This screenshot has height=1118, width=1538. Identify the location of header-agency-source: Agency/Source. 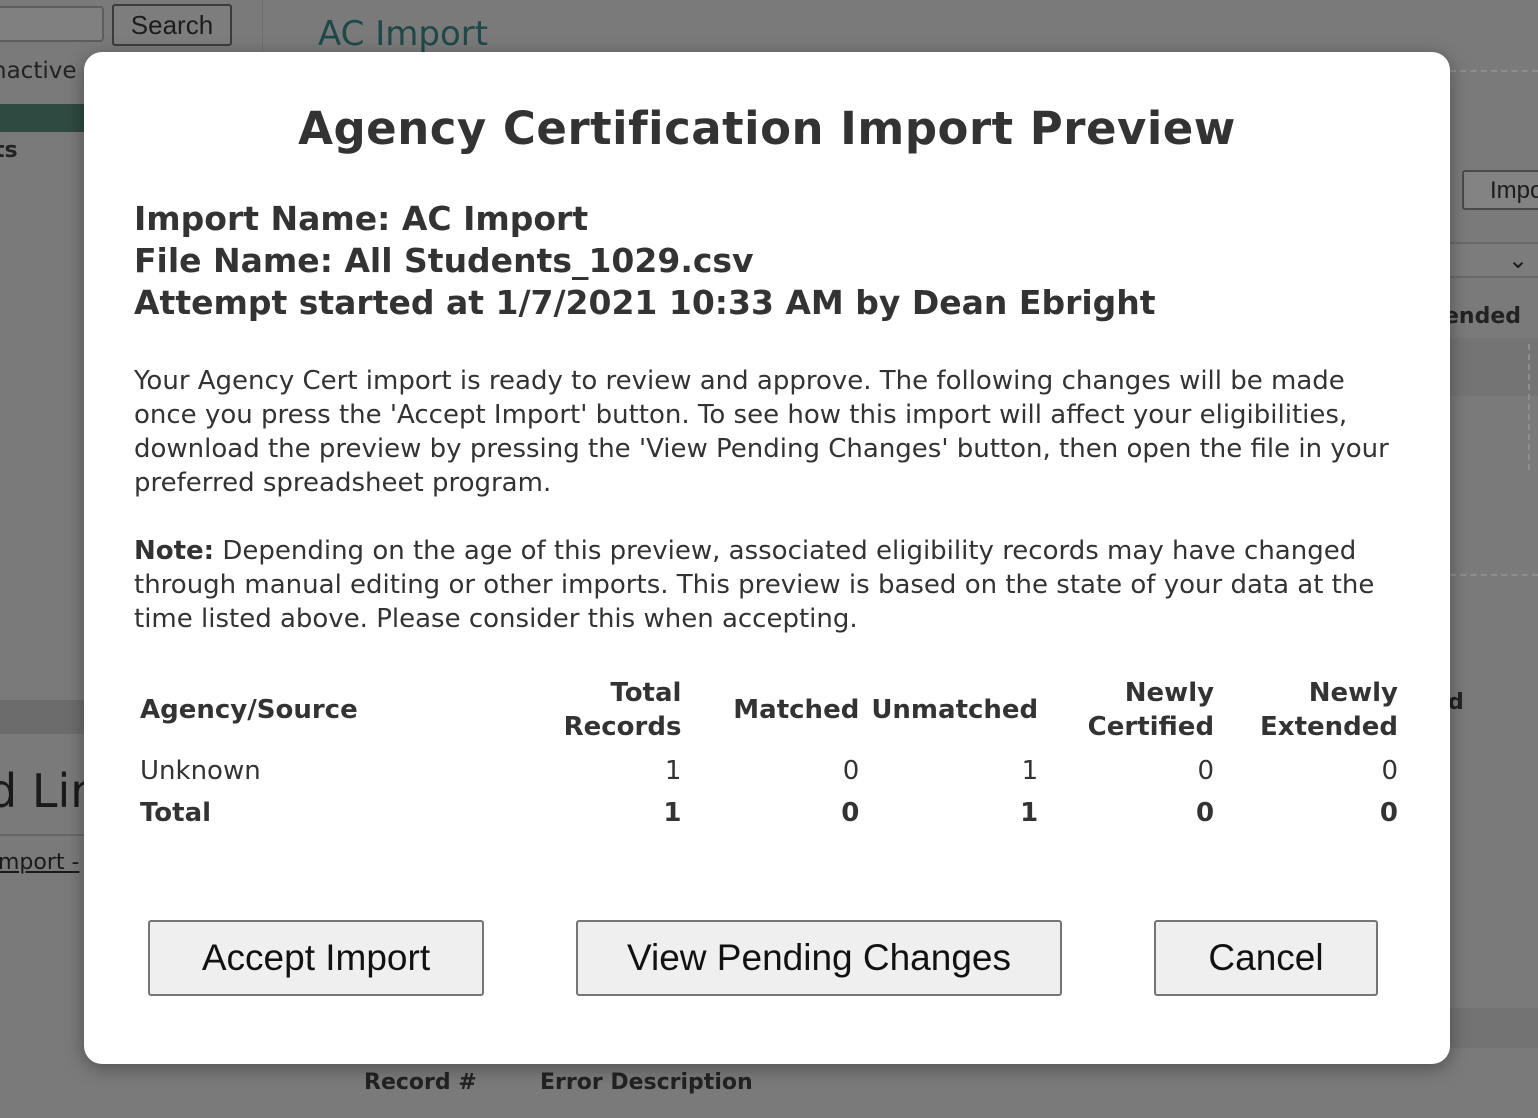
(249, 710).